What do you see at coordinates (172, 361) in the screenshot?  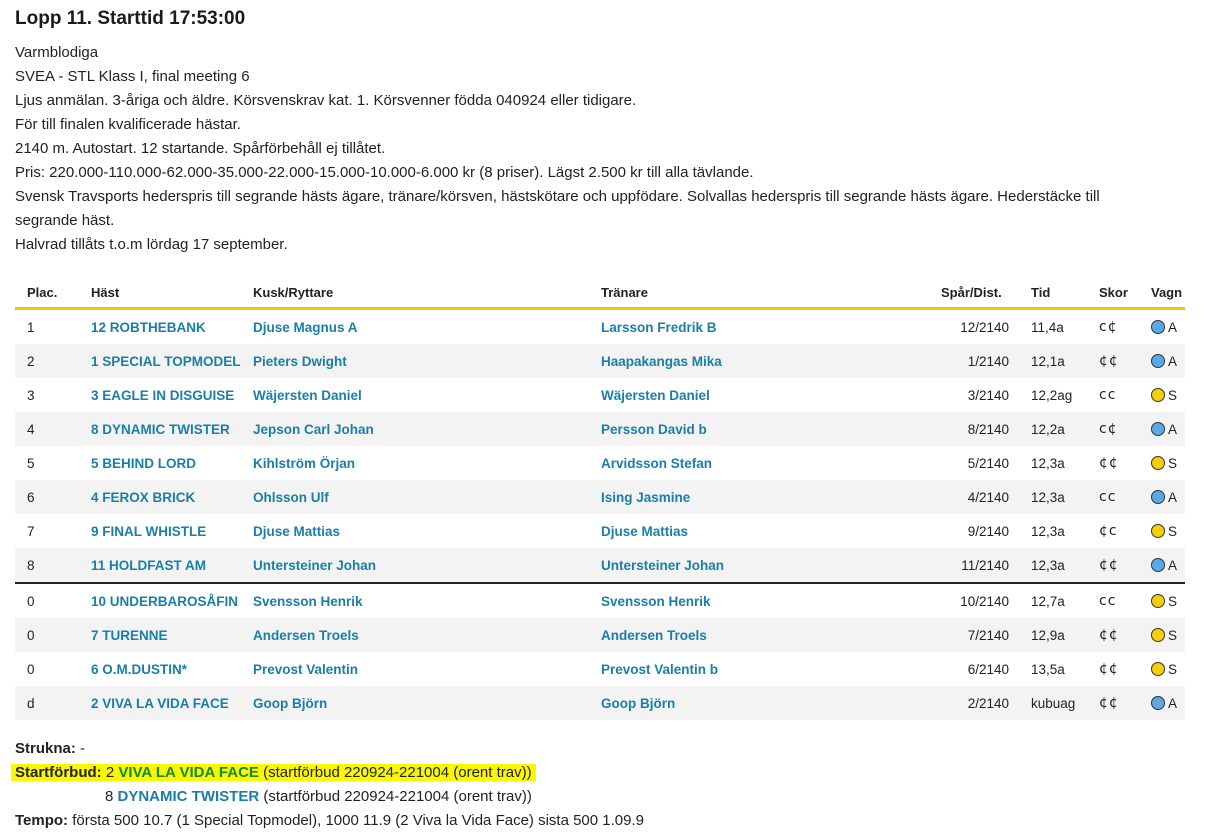 I see `horse-link: 1 SPECIAL TOPMODEL` at bounding box center [172, 361].